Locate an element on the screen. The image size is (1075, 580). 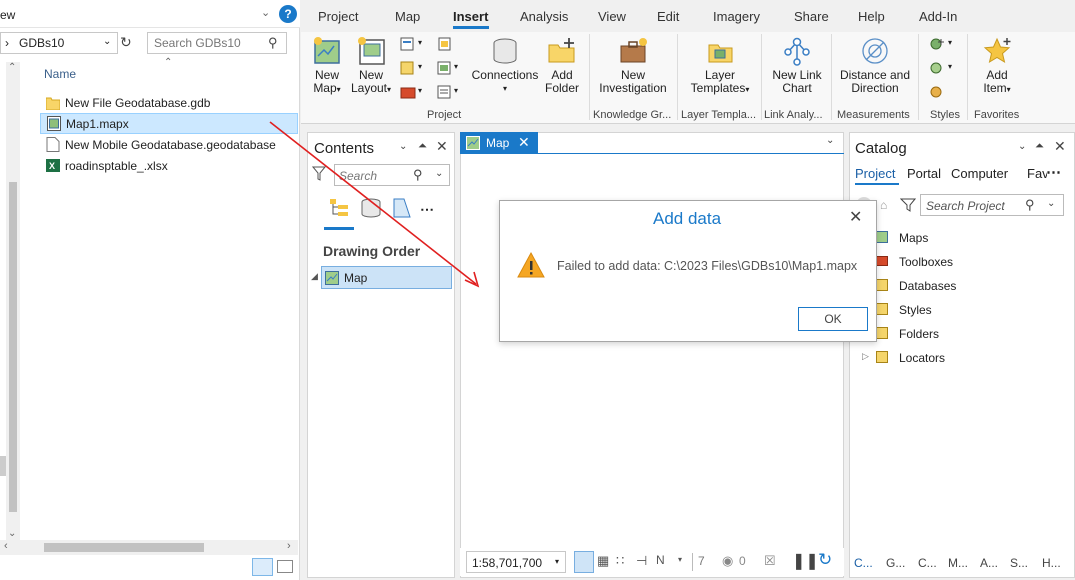
list-item: New File Geodatabase.gdb is located at coordinates (169, 102).